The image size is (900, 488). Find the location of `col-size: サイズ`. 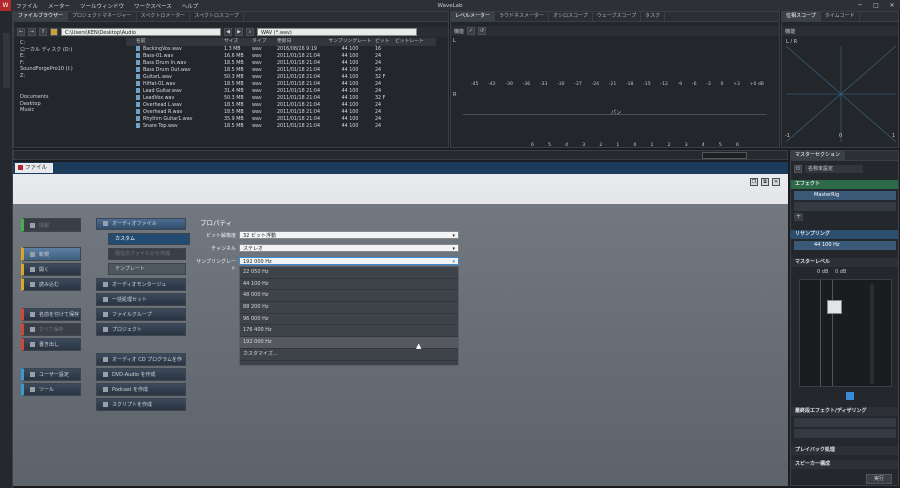

col-size: サイズ is located at coordinates (238, 42).